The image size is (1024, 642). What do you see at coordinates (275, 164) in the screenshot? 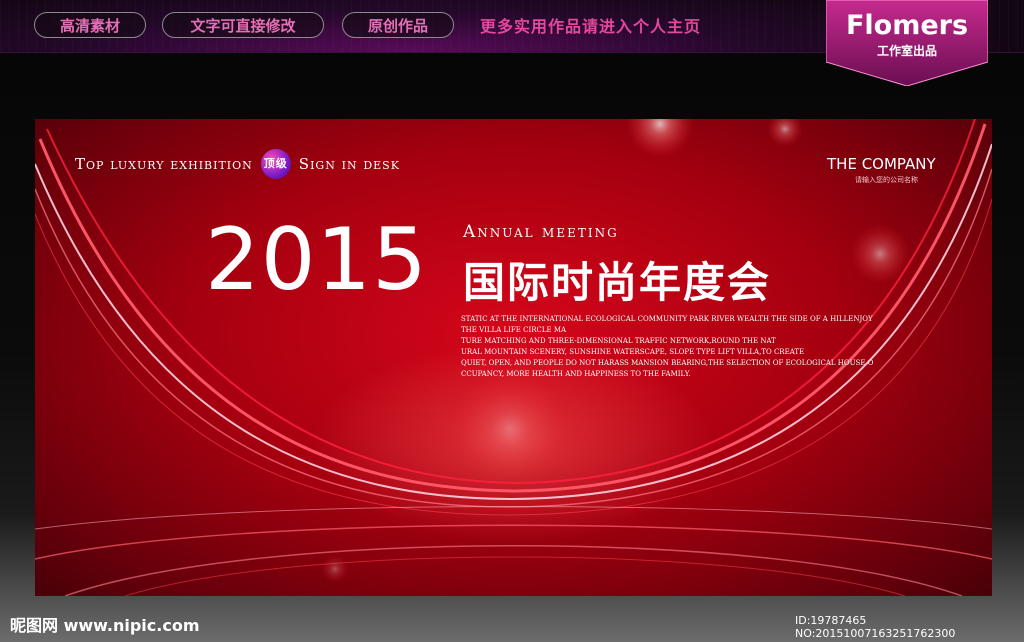
I see `top-level-badge: 顶级` at bounding box center [275, 164].